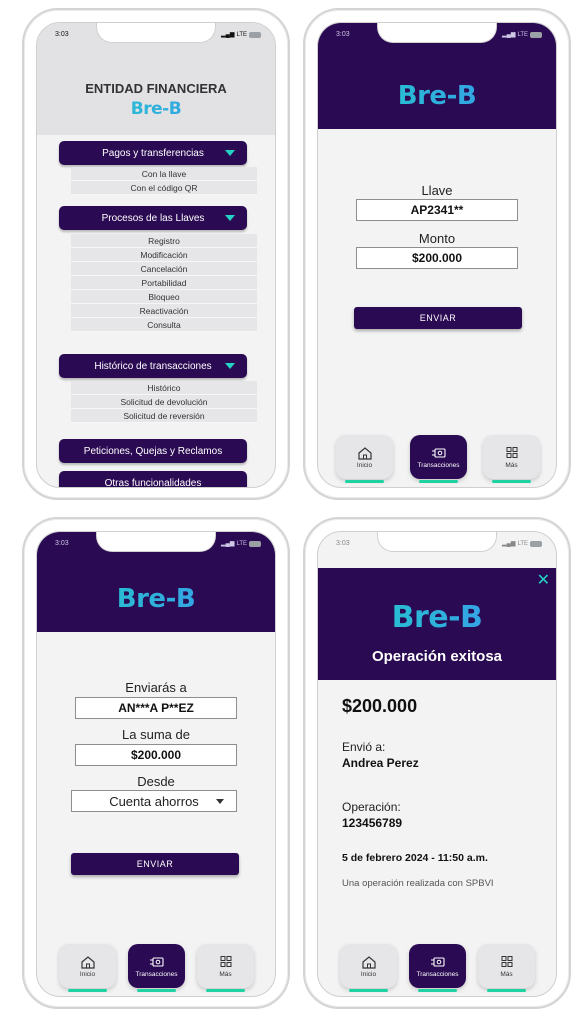 Image resolution: width=577 pixels, height=1019 pixels. I want to click on menu-historico-label: Histórico de transacciones, so click(153, 366).